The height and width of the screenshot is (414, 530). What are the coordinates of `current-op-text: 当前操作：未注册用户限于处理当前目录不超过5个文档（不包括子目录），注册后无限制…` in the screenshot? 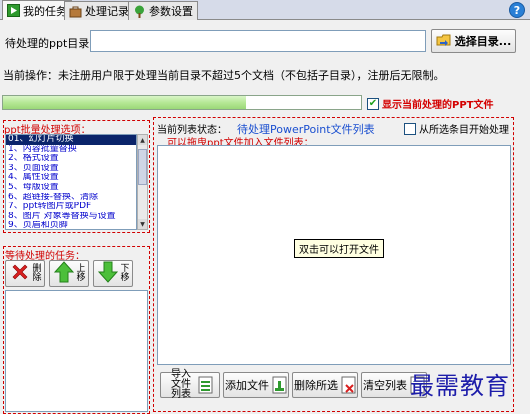 It's located at (224, 75).